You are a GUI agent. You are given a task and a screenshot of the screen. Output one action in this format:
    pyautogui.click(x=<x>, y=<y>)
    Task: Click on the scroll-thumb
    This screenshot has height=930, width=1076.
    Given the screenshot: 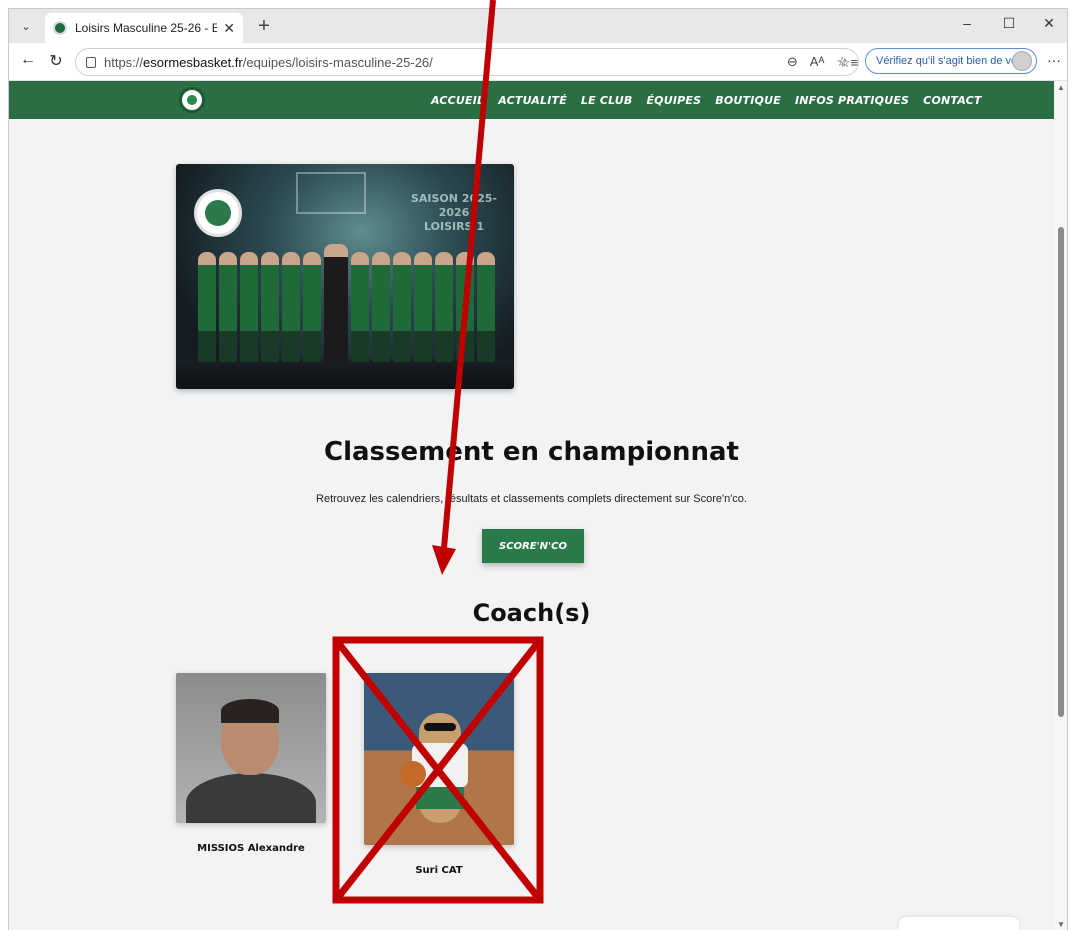 What is the action you would take?
    pyautogui.click(x=1061, y=472)
    